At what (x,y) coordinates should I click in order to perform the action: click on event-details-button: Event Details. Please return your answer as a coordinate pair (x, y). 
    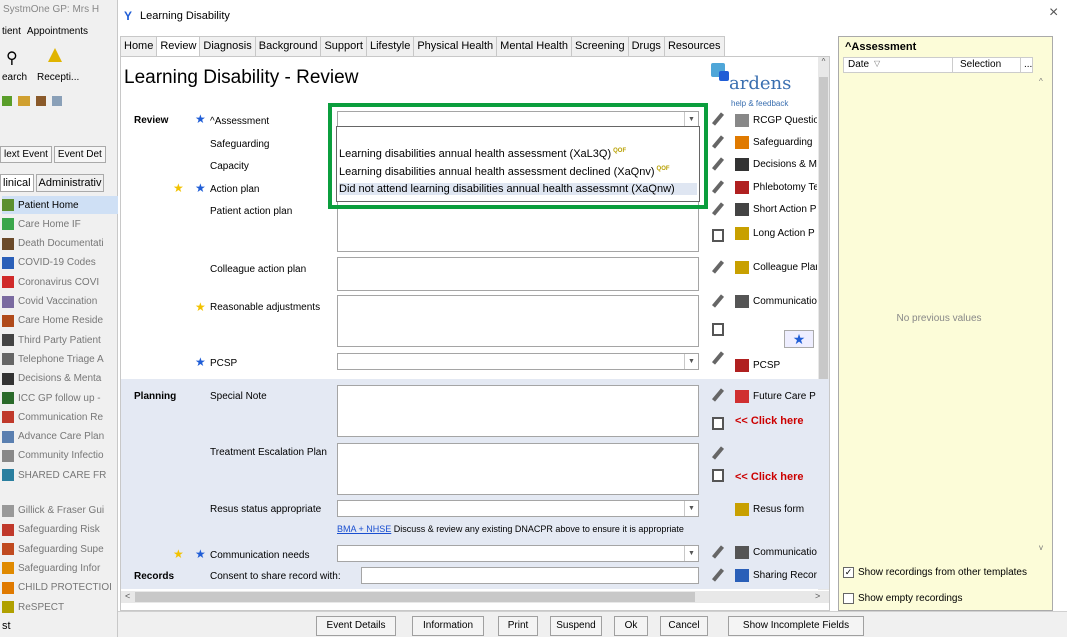
    Looking at the image, I should click on (356, 626).